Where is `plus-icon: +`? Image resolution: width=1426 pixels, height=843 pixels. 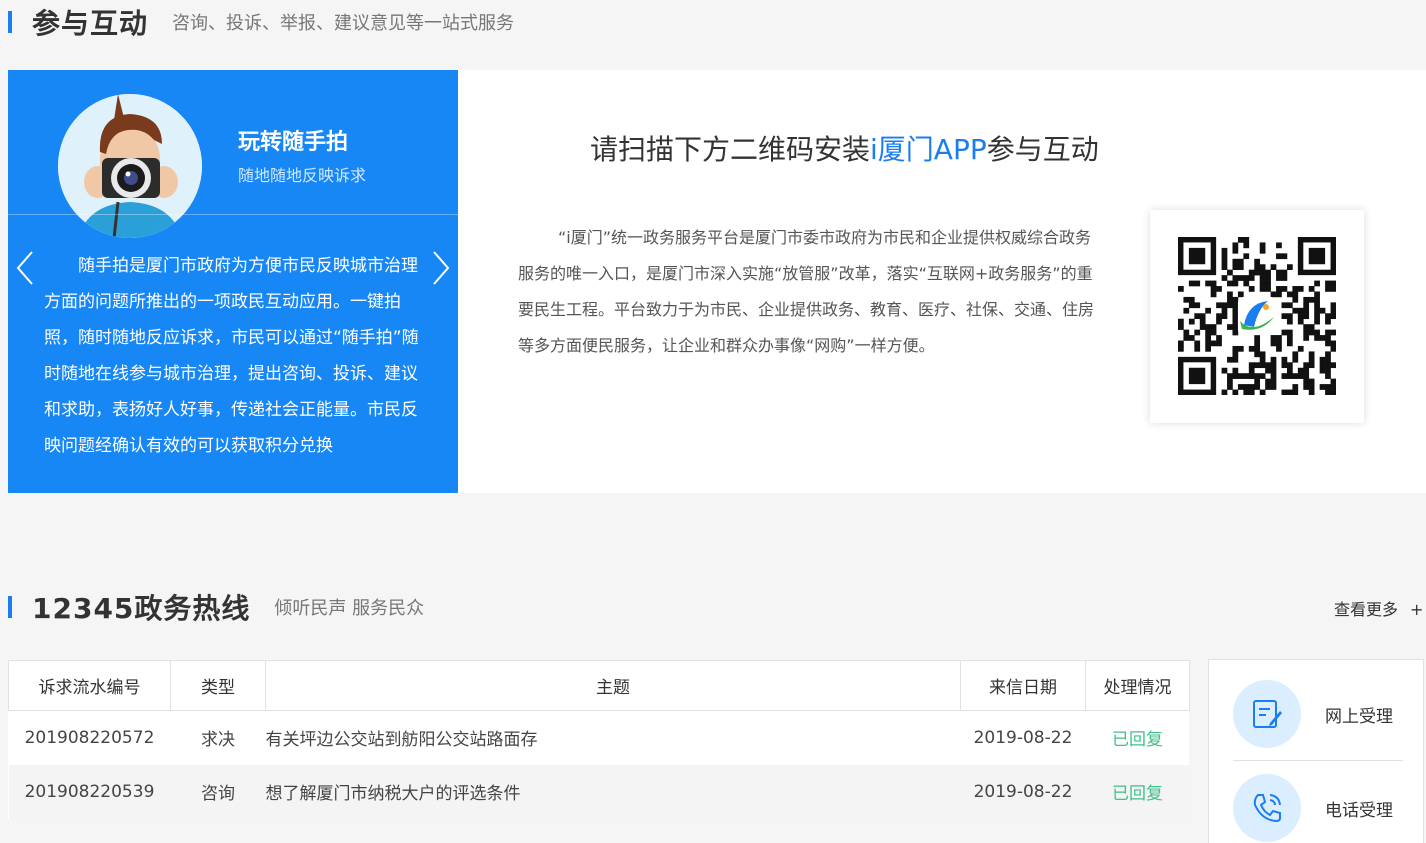
plus-icon: + is located at coordinates (1417, 609).